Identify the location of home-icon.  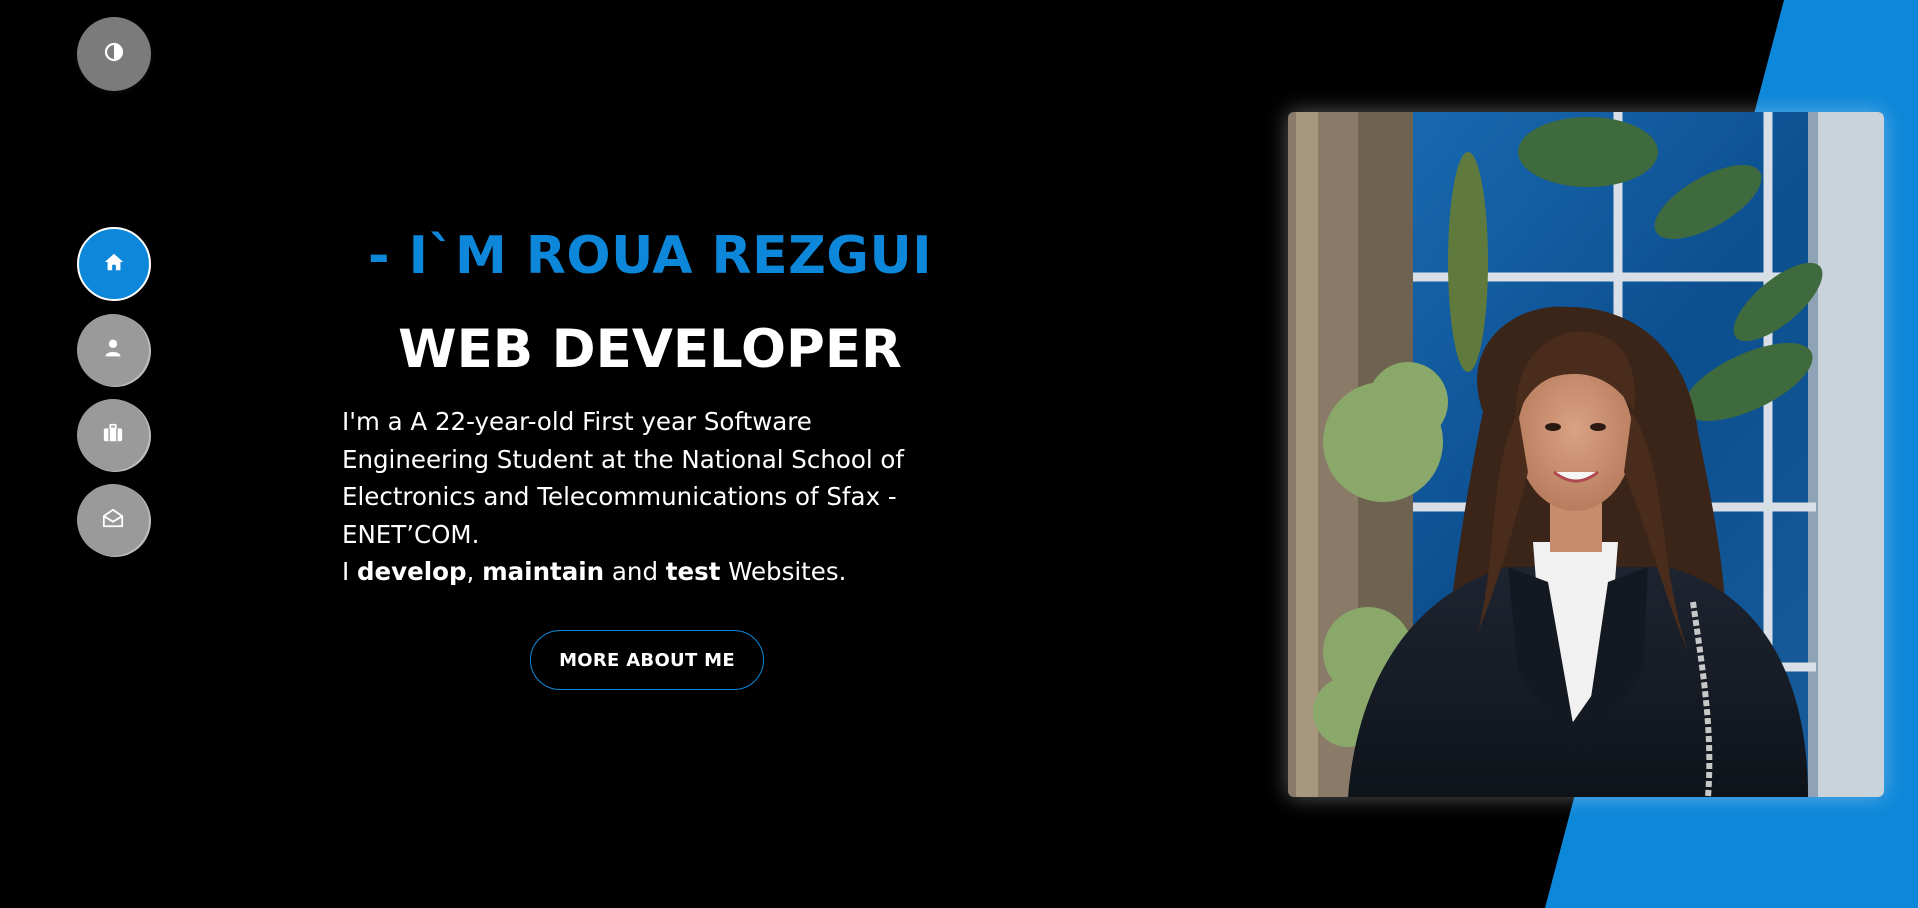
(114, 264).